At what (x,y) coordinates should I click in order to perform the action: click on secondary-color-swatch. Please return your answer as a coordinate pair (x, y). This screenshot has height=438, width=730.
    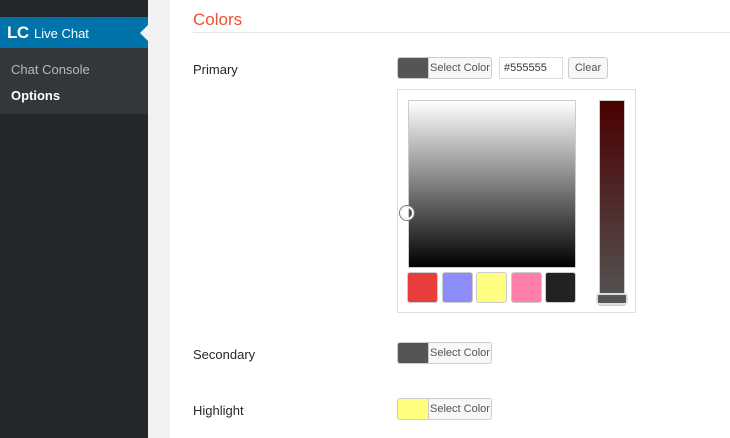
    Looking at the image, I should click on (413, 353).